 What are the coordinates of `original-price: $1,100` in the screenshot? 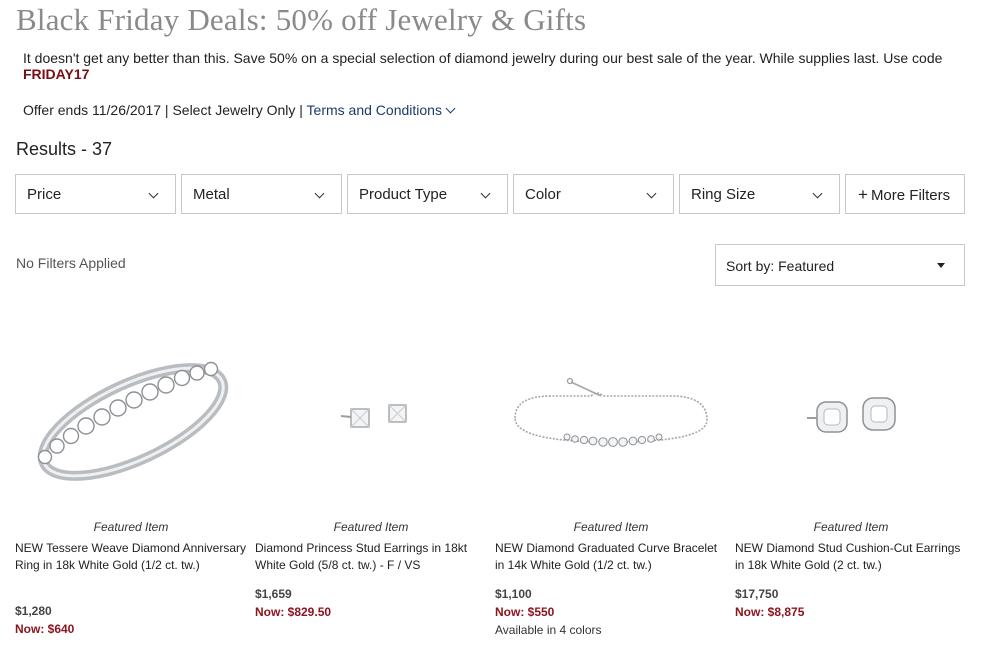 It's located at (513, 594).